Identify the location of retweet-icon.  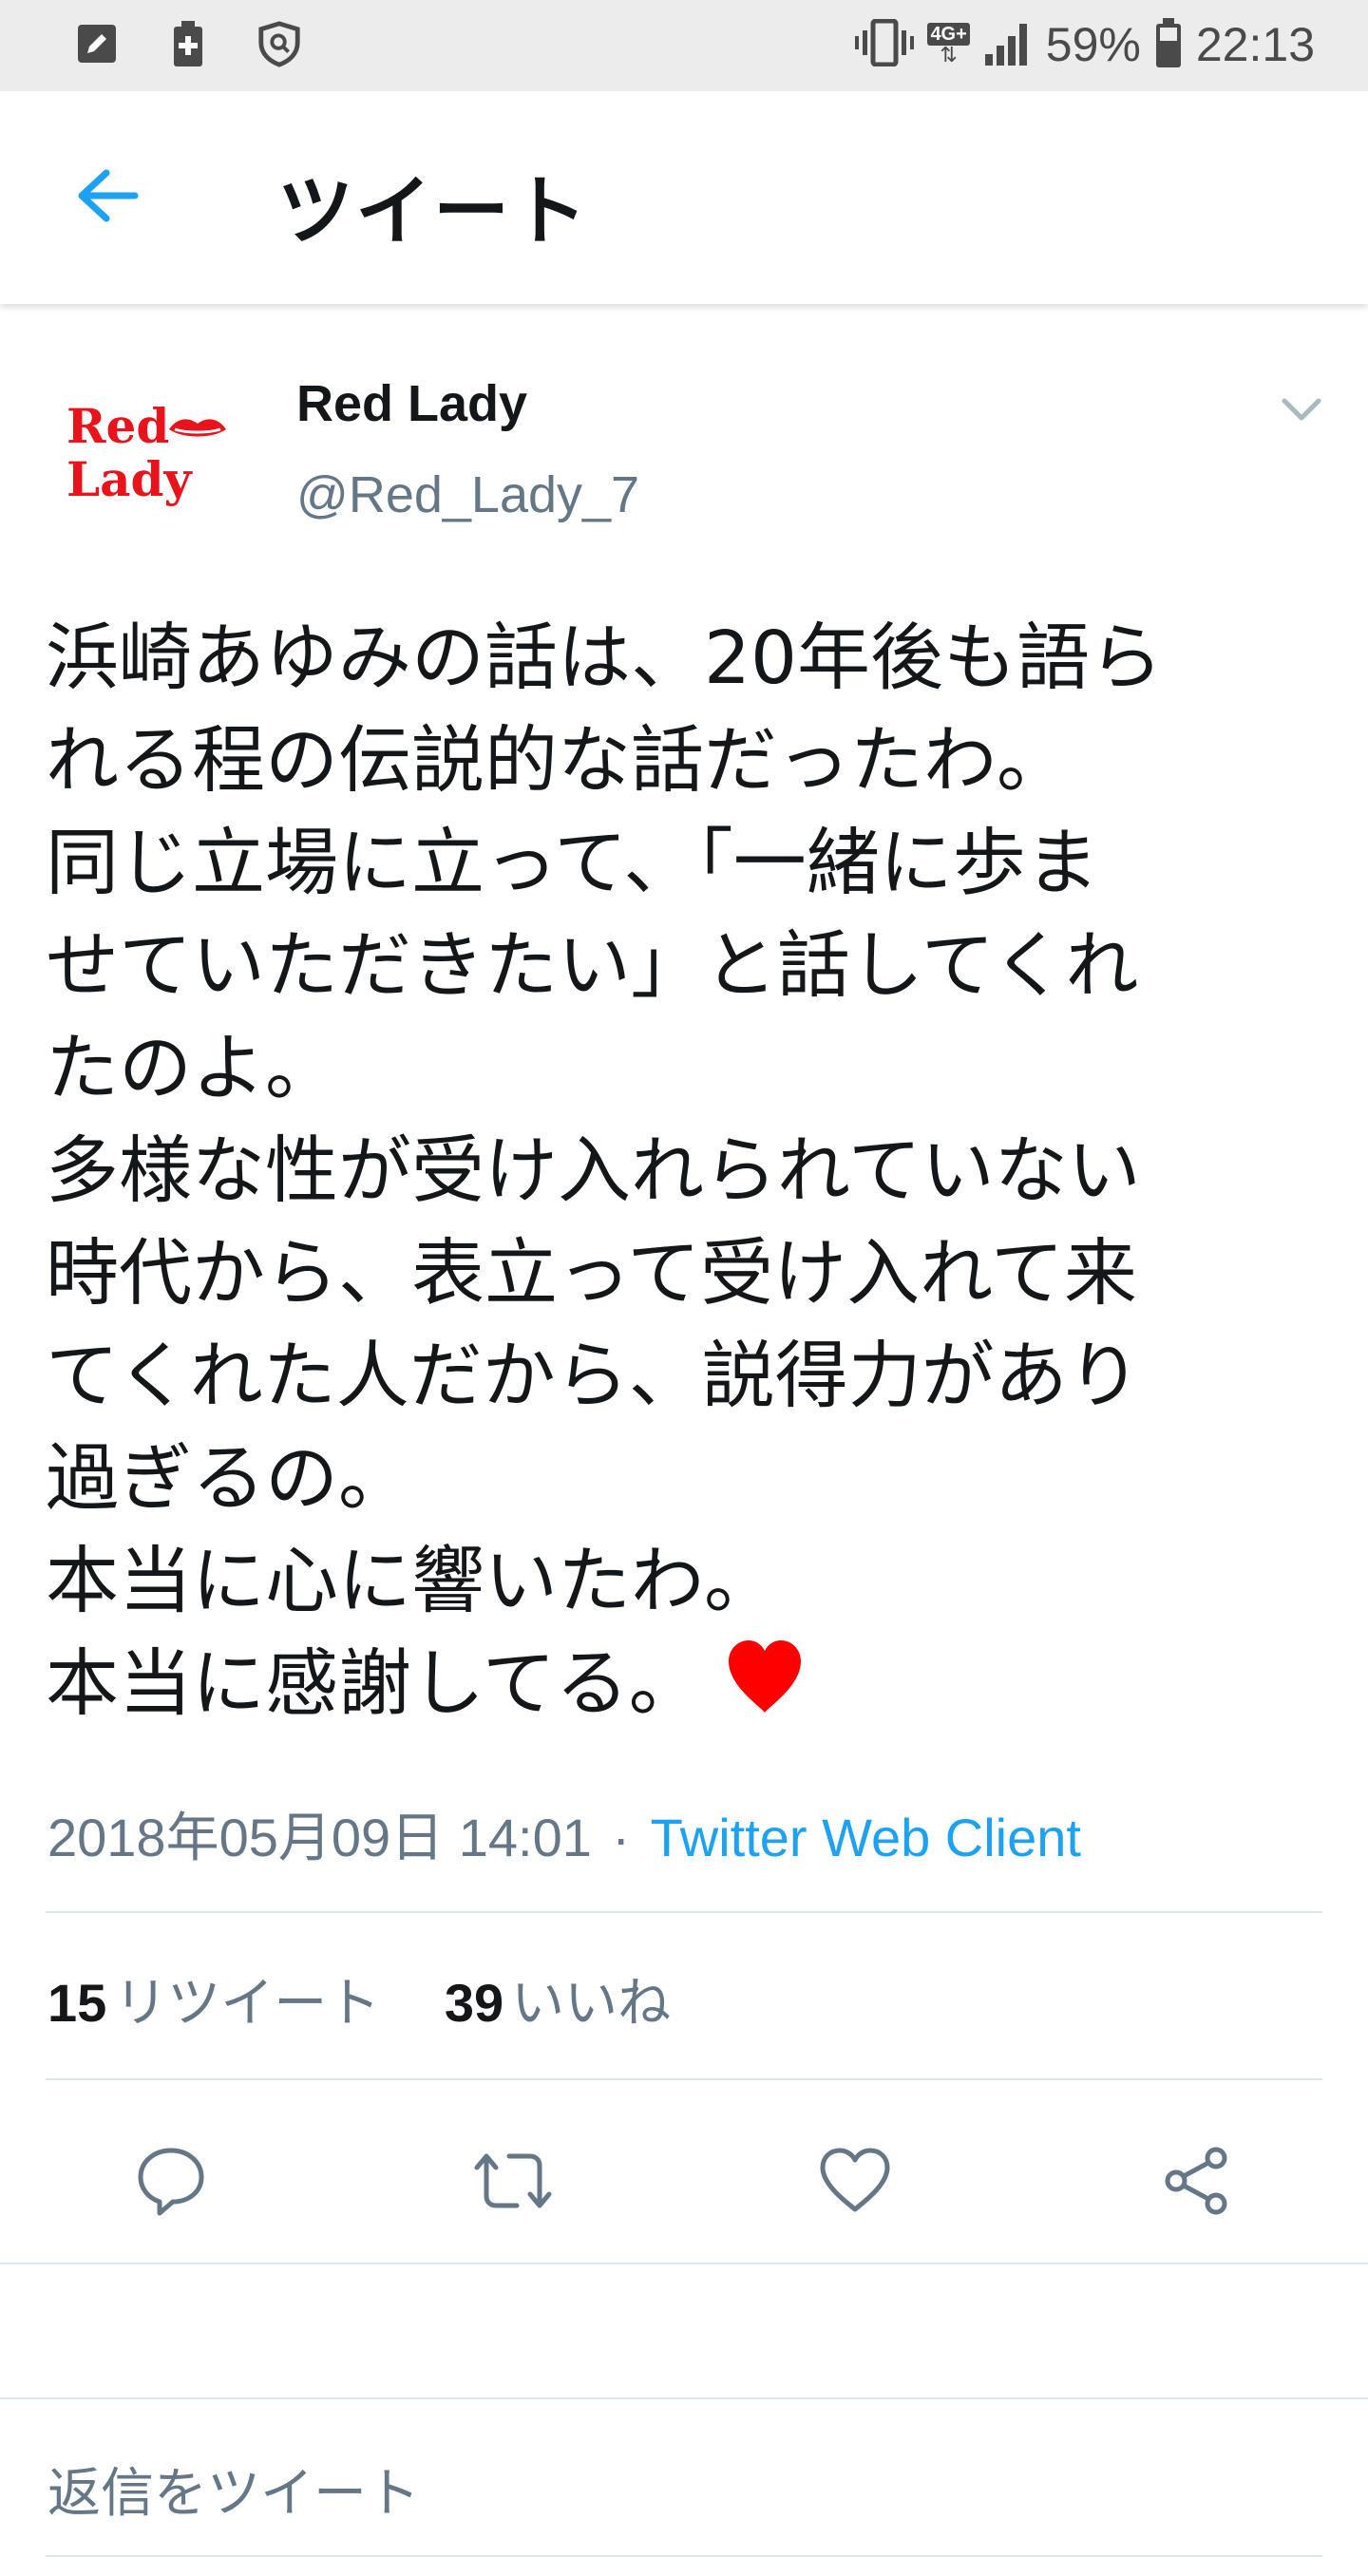
(513, 2180).